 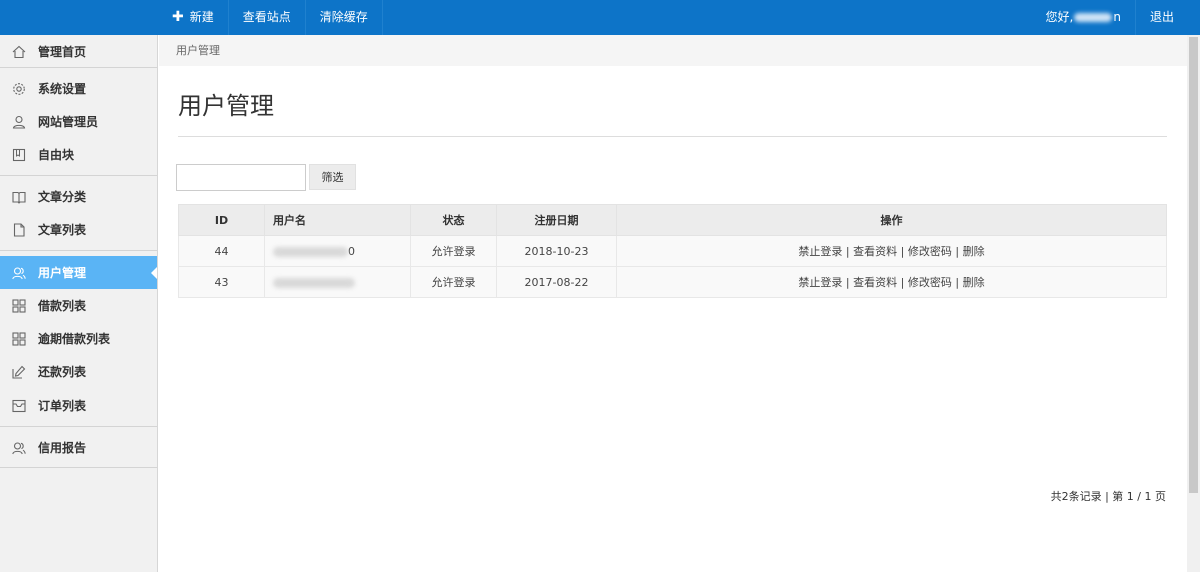 I want to click on logout-button: 退出, so click(x=1168, y=17).